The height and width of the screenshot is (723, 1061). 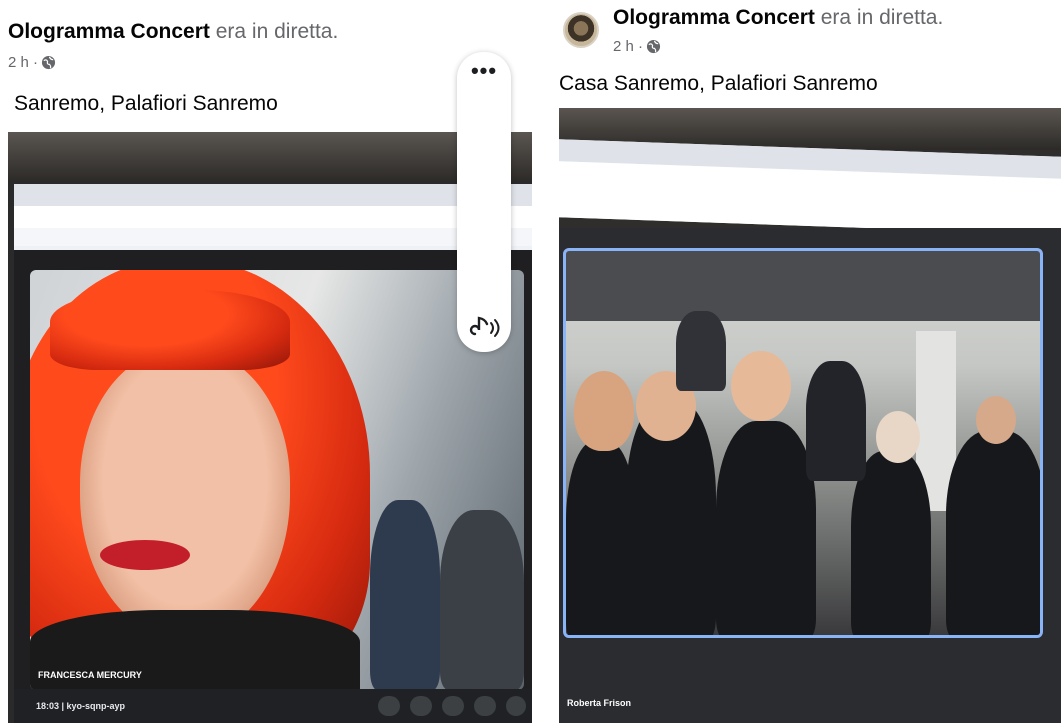 What do you see at coordinates (389, 706) in the screenshot?
I see `mic-button` at bounding box center [389, 706].